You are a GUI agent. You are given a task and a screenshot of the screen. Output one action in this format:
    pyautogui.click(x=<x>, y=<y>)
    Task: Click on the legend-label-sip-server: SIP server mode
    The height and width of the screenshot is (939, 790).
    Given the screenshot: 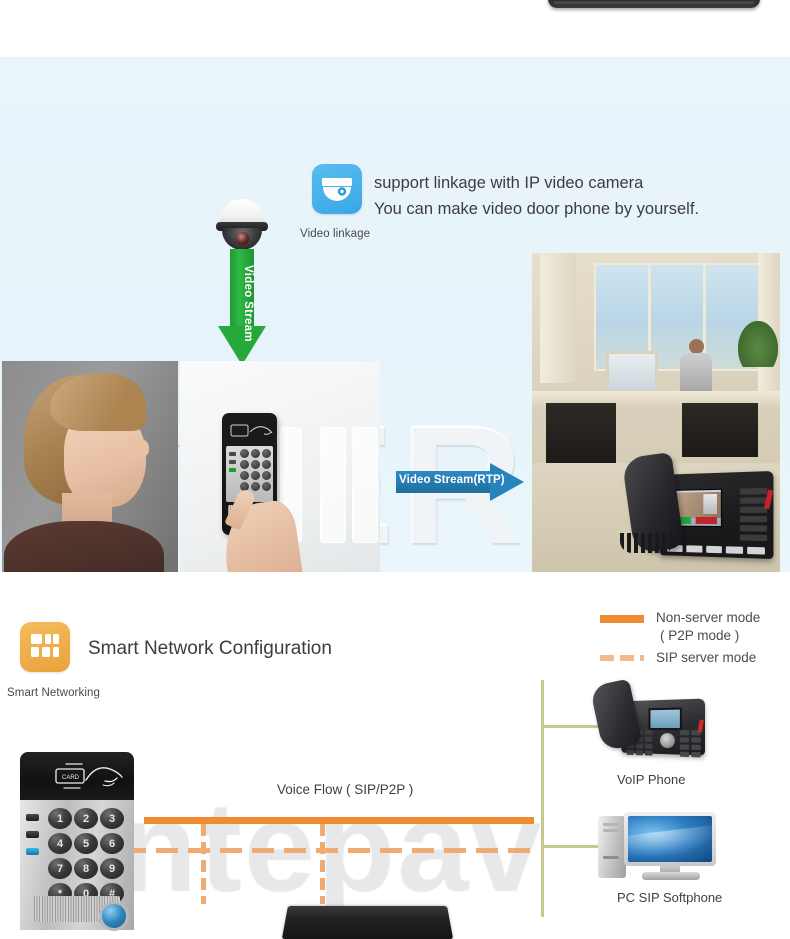 What is the action you would take?
    pyautogui.click(x=706, y=657)
    